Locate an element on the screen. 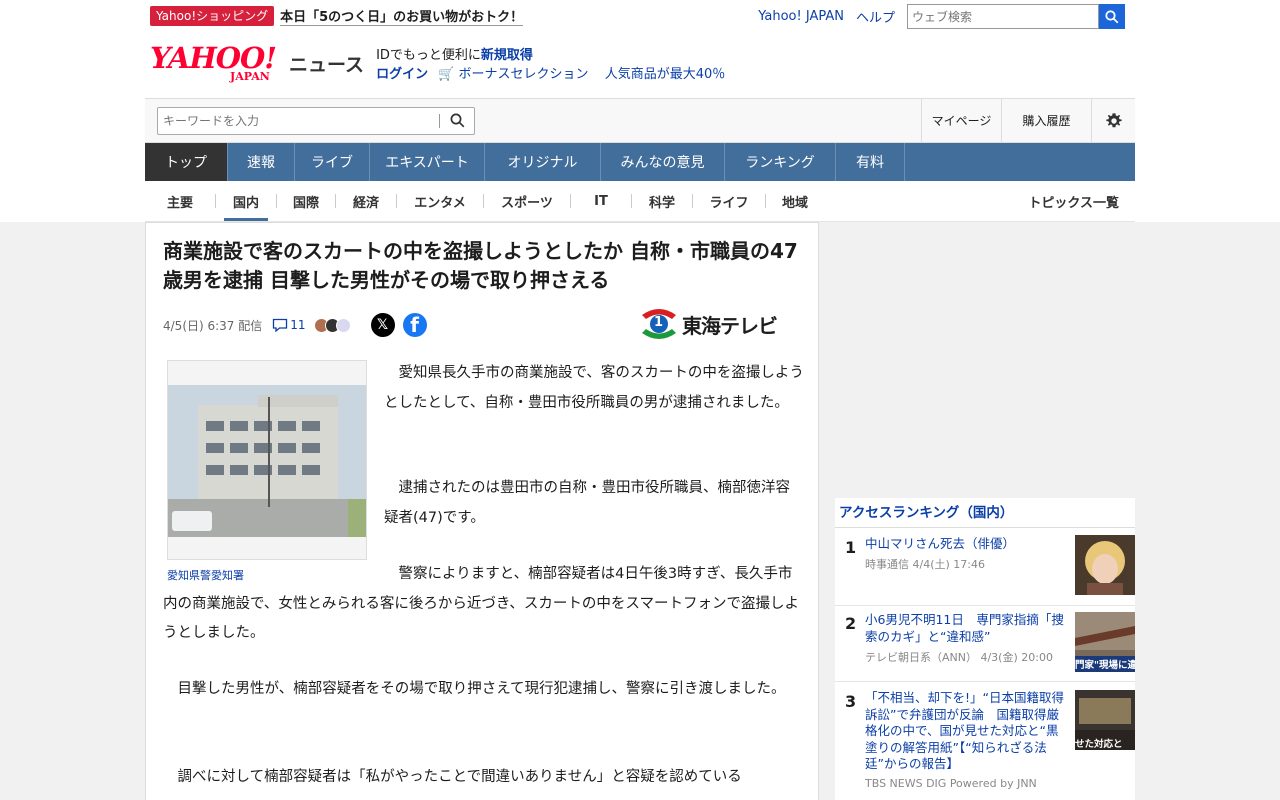 Image resolution: width=1280 pixels, height=800 pixels. thumbnail-caption: 門家"現場に違 is located at coordinates (1105, 665).